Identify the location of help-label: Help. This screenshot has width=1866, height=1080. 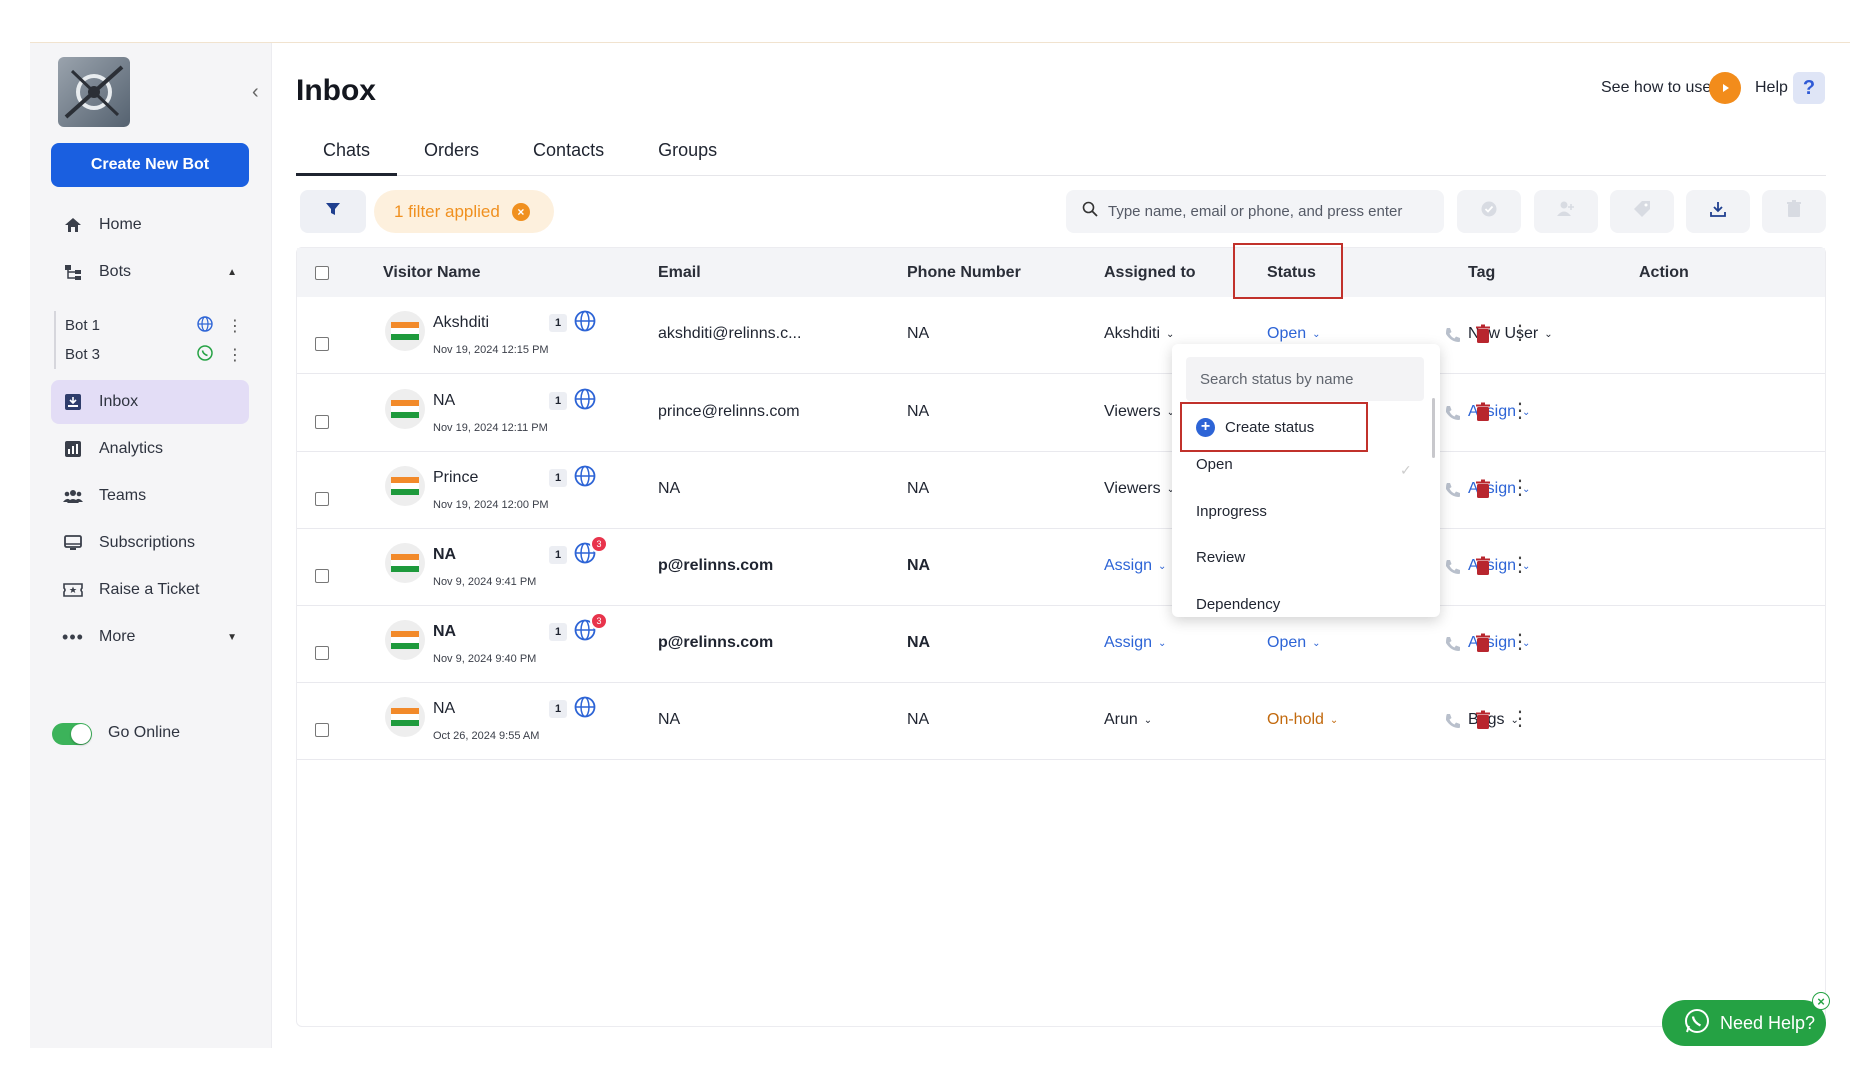
(1771, 88).